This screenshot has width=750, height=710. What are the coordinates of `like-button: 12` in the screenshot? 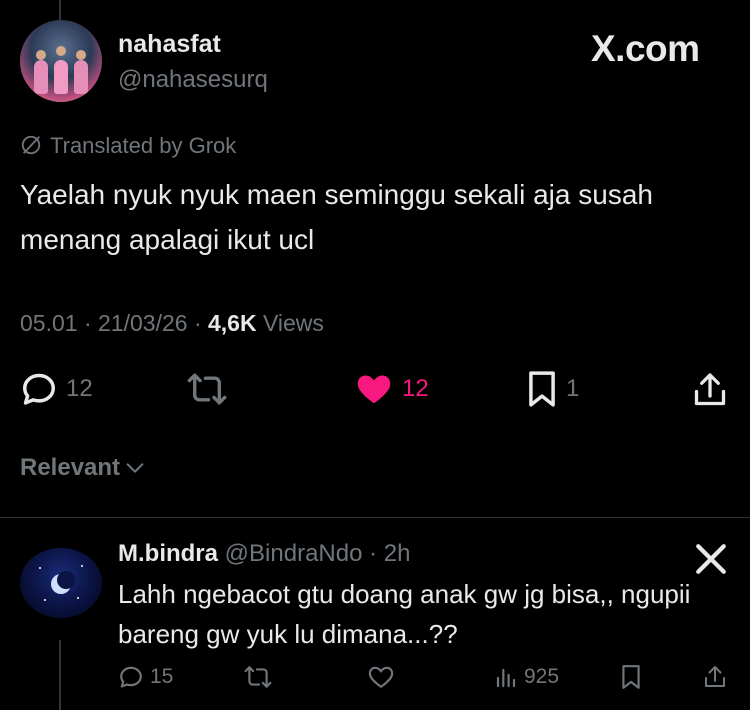 It's located at (391, 389).